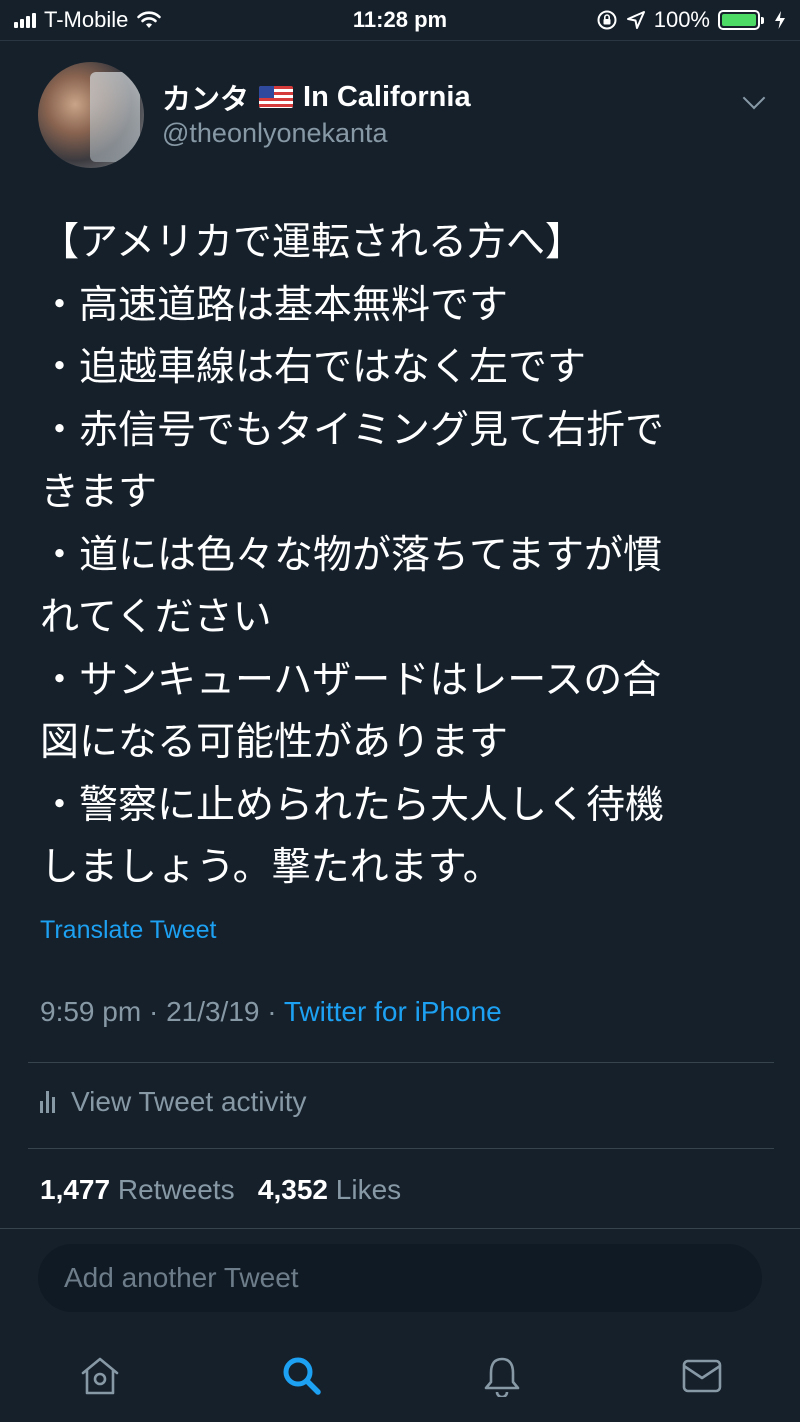  Describe the element at coordinates (393, 1011) in the screenshot. I see `tweet-source-link: Twitter for iPhone` at that location.